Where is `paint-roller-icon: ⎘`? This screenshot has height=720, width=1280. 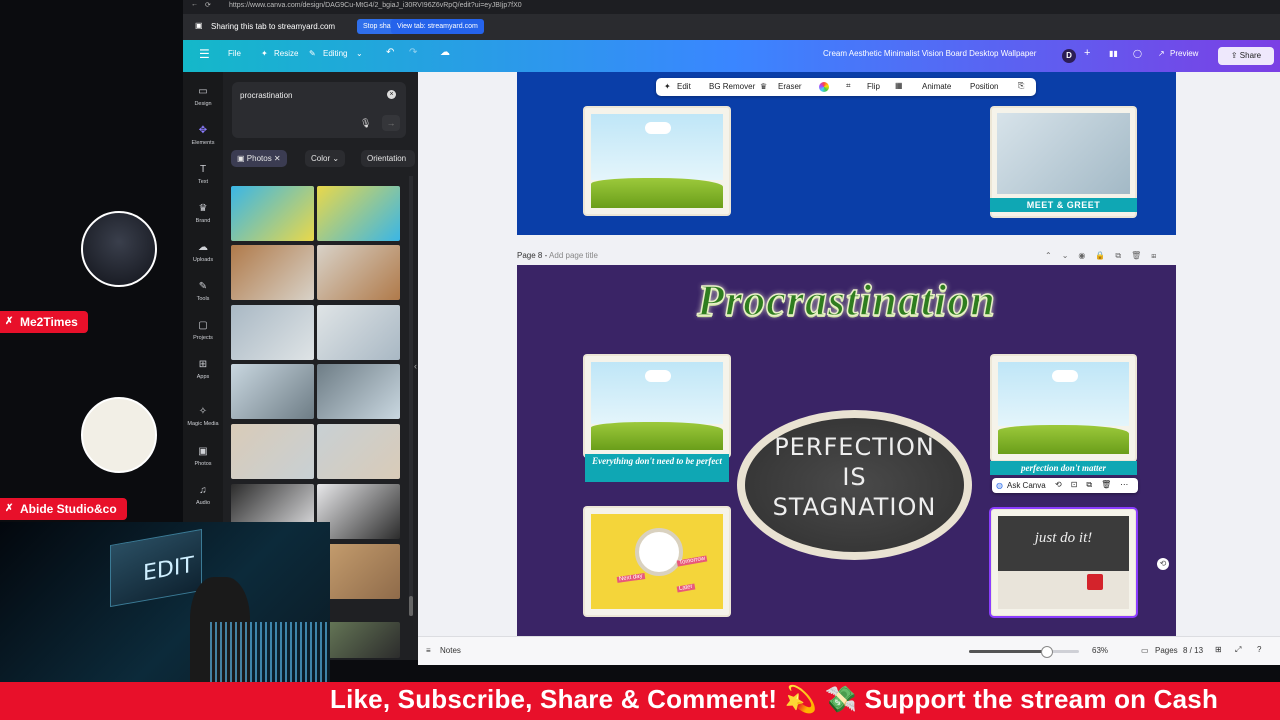
paint-roller-icon: ⎘ is located at coordinates (1021, 86).